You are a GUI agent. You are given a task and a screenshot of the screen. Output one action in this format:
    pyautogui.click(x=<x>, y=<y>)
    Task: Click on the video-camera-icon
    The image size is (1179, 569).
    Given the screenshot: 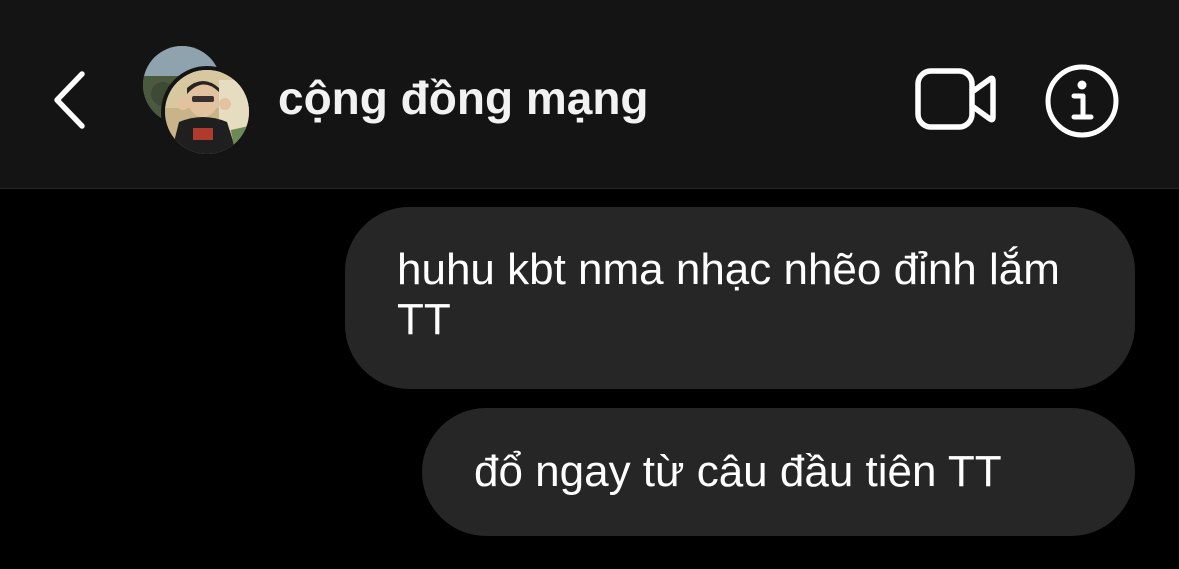 What is the action you would take?
    pyautogui.click(x=955, y=99)
    